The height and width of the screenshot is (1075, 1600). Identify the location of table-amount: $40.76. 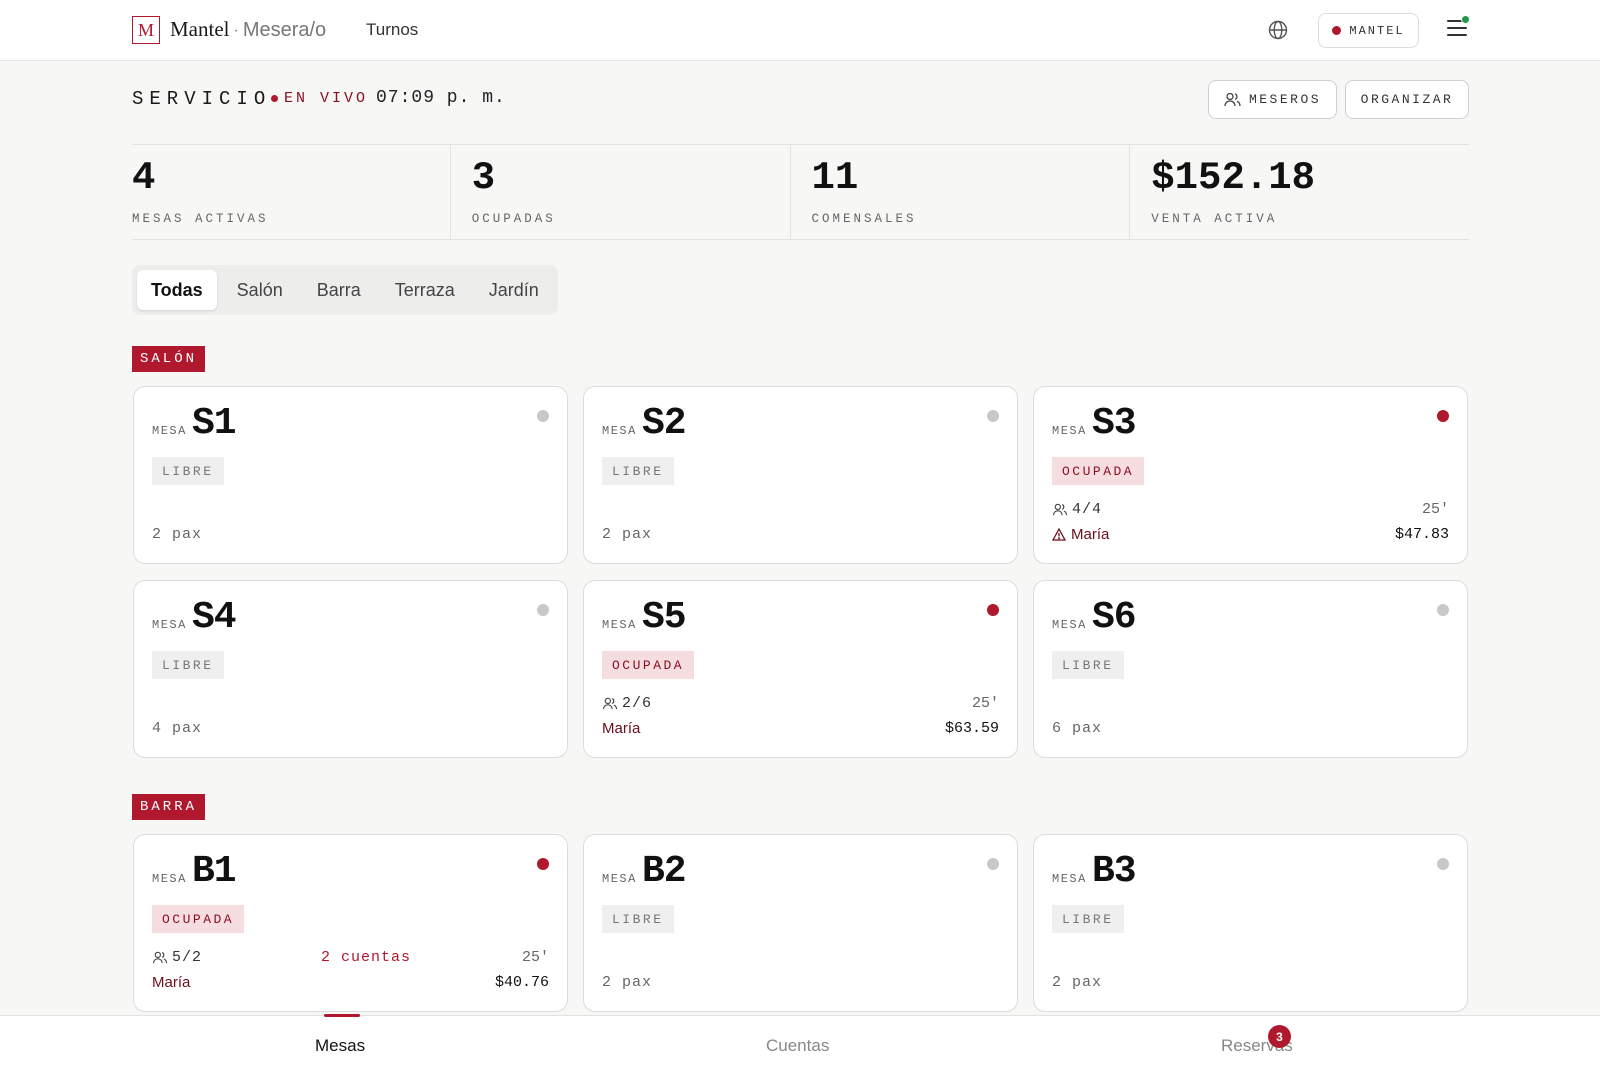
(521, 982).